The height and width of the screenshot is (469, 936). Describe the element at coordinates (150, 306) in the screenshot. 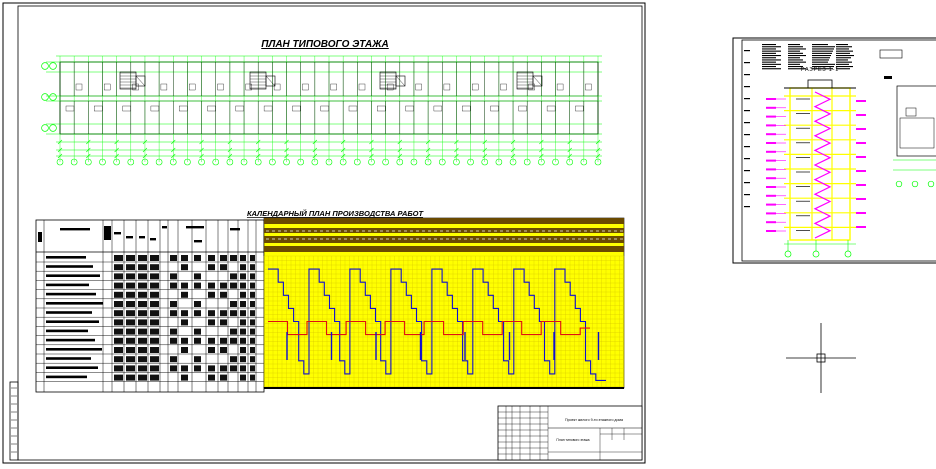

I see `schedule-table` at that location.